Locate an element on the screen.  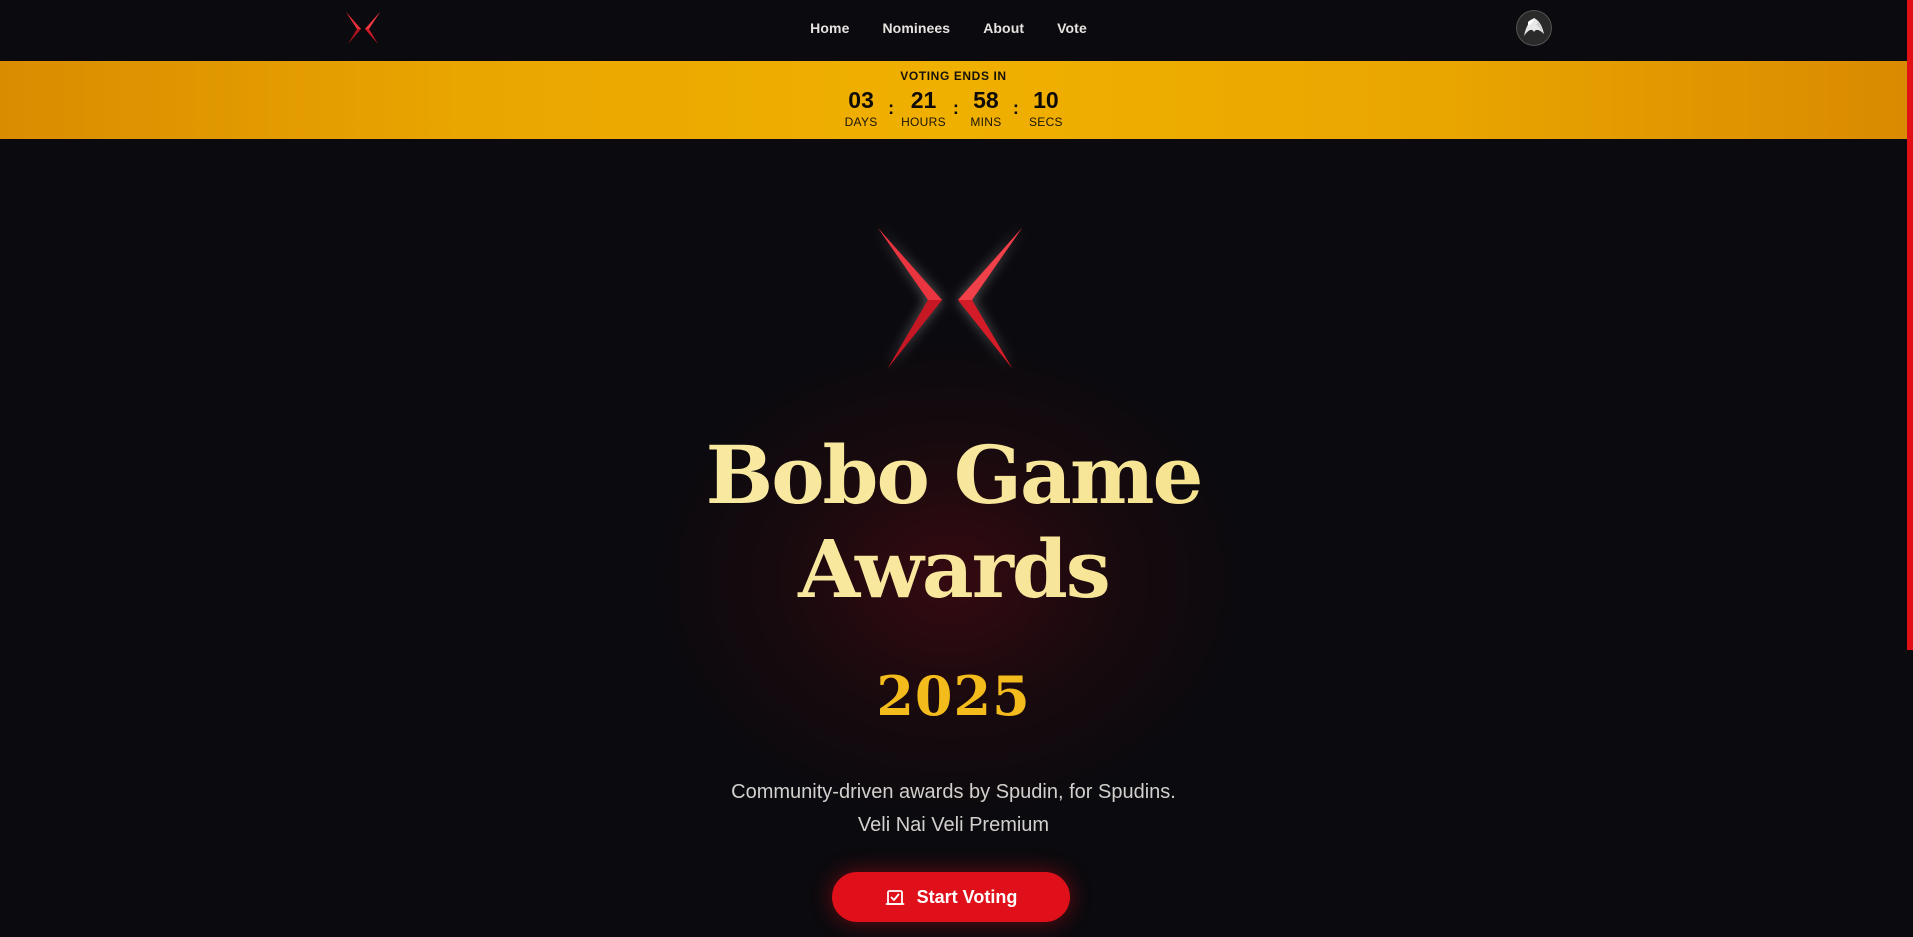
nav-link-about: About is located at coordinates (1003, 28).